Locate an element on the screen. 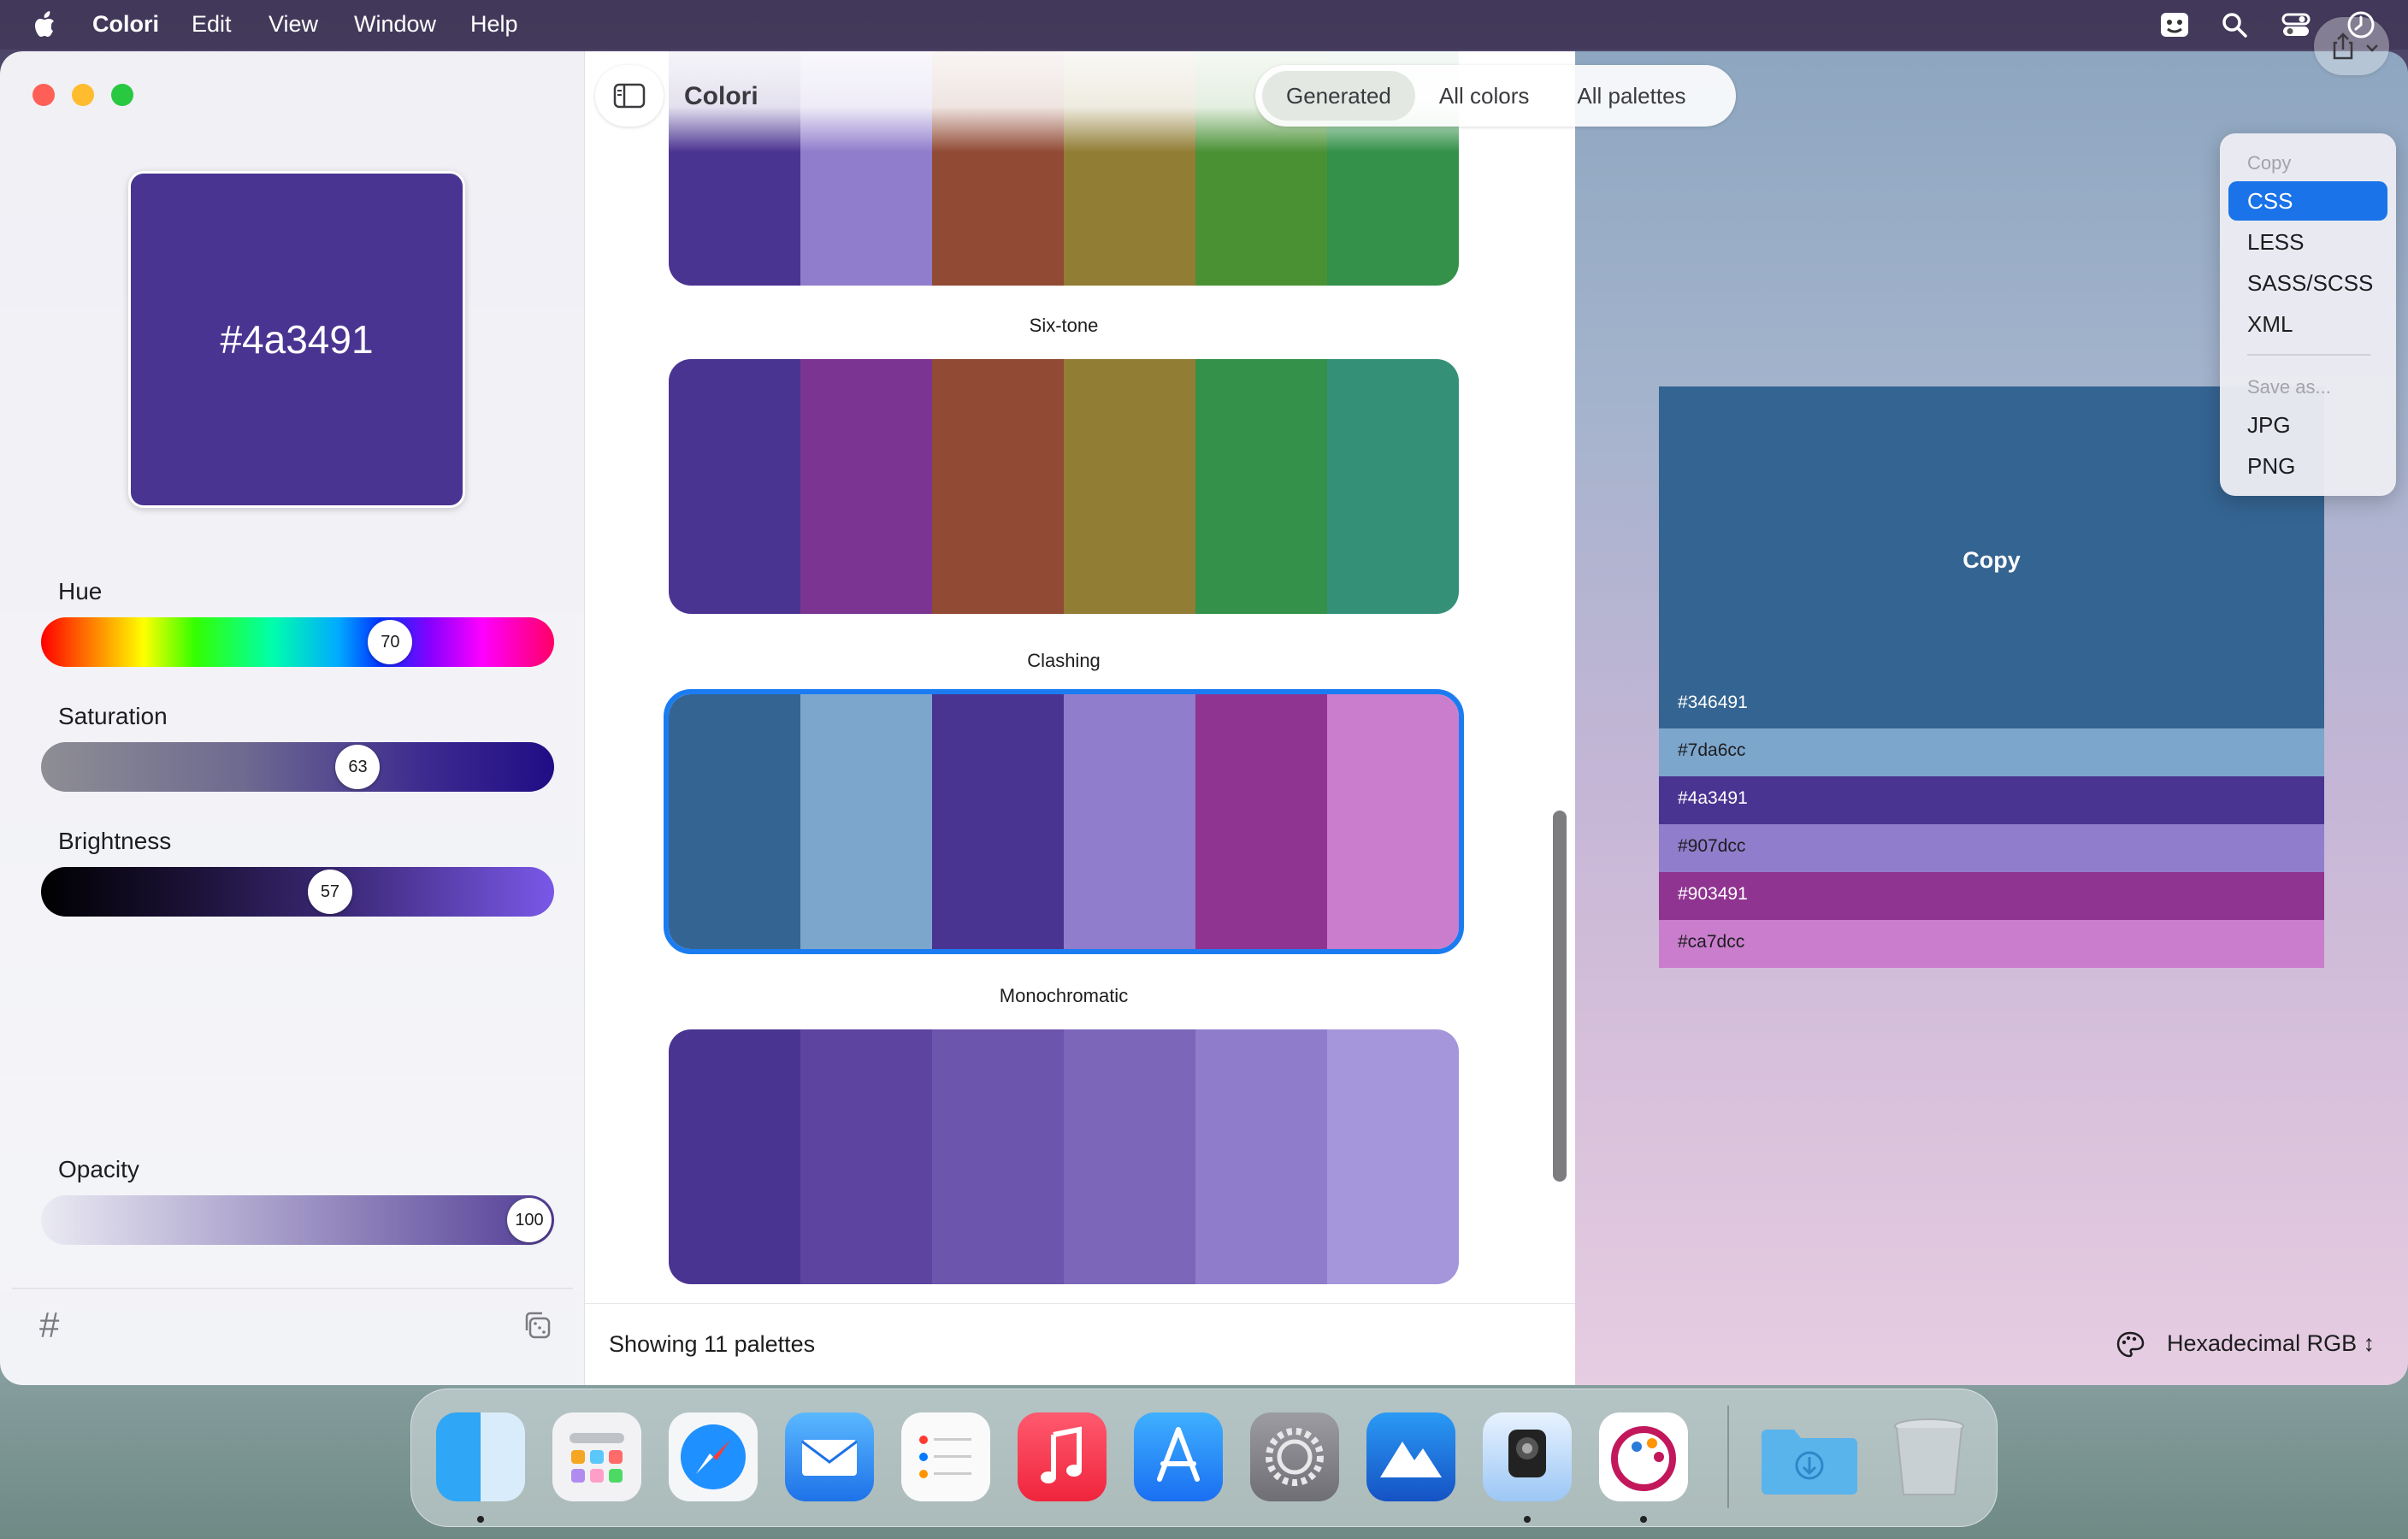 This screenshot has width=2408, height=1539. opacity-slider-knob: 100 is located at coordinates (529, 1220).